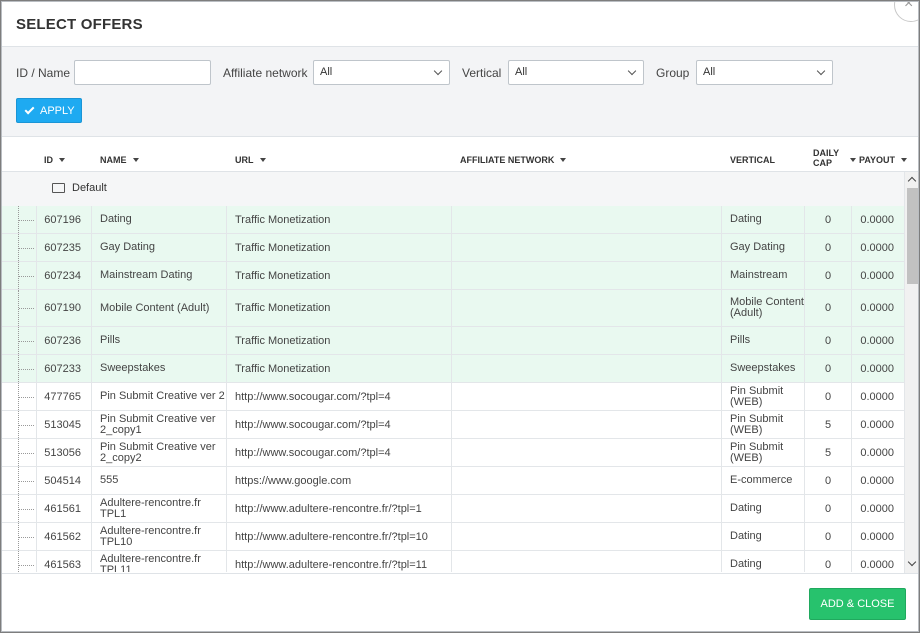  I want to click on cell-id: 607236, so click(64, 340).